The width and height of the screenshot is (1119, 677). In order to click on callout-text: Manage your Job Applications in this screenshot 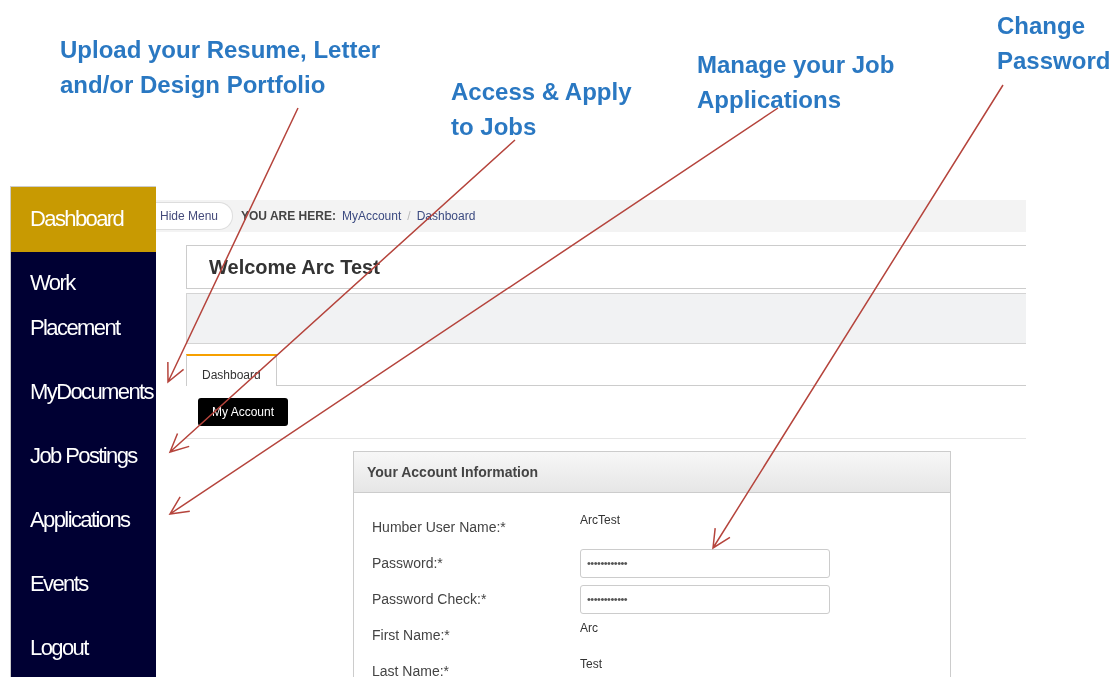, I will do `click(796, 82)`.